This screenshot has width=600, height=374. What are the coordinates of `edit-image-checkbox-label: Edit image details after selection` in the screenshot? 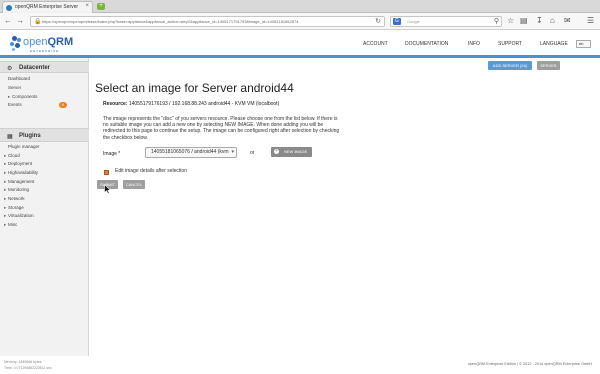 It's located at (151, 171).